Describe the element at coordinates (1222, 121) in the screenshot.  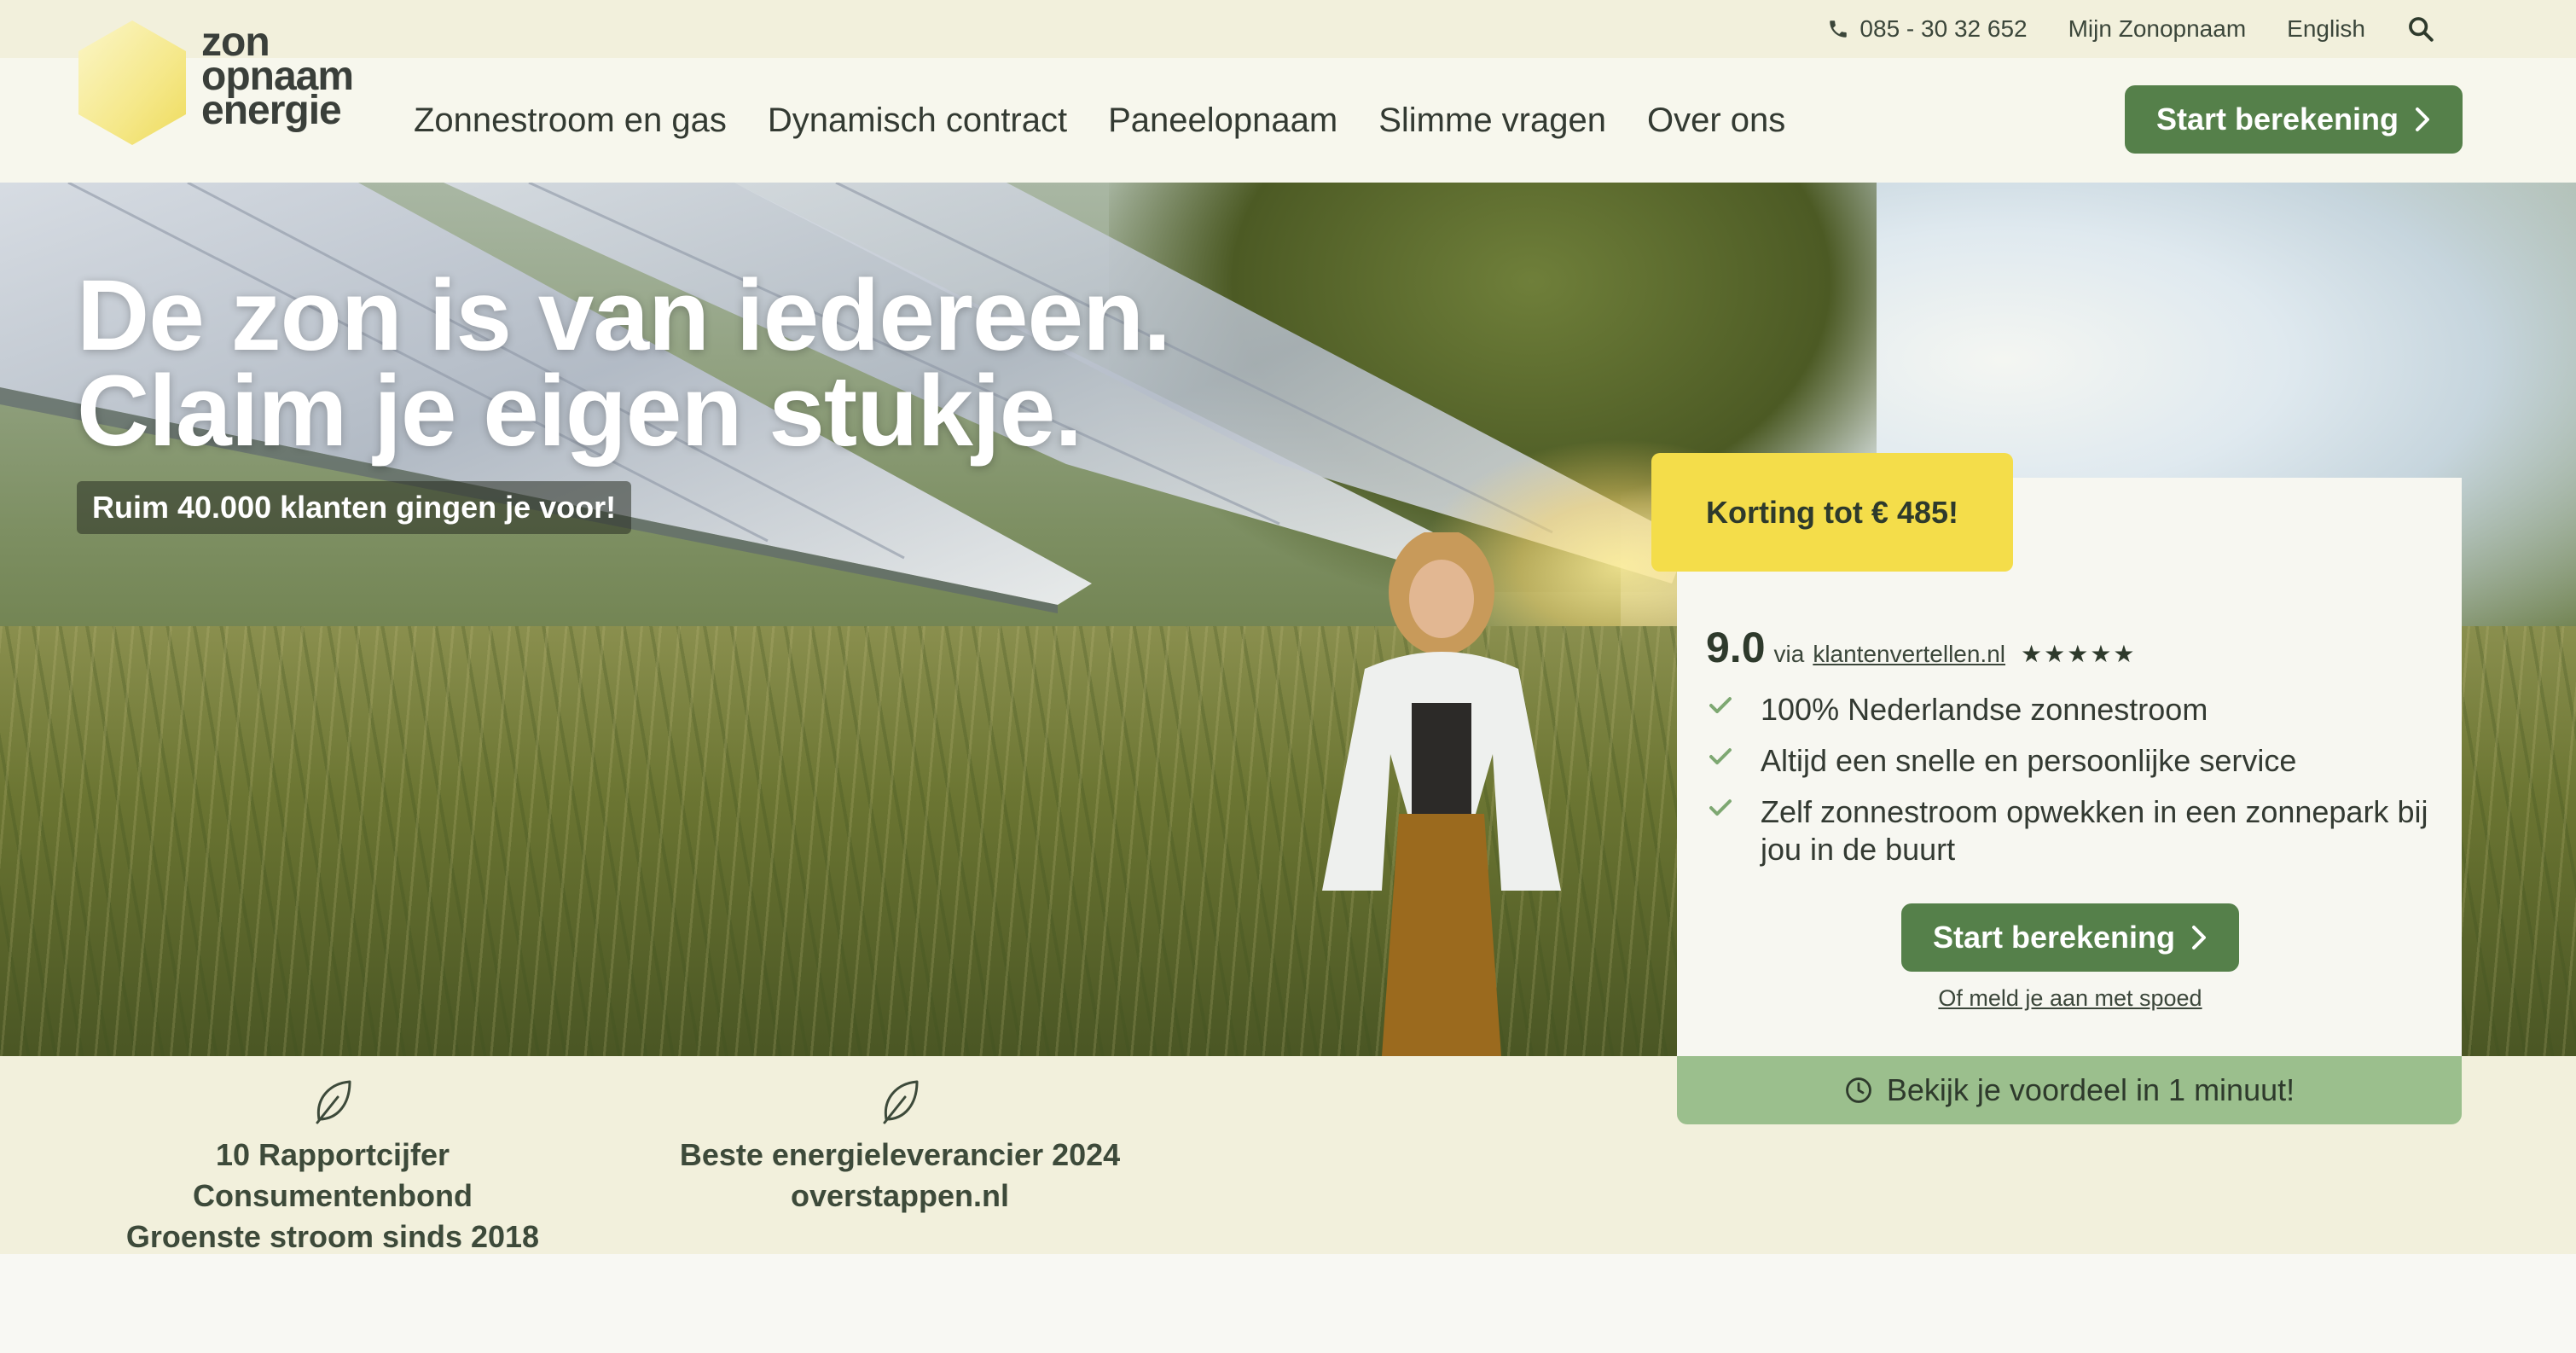
I see `nav-item-paneelopnaam: Paneelopnaam` at that location.